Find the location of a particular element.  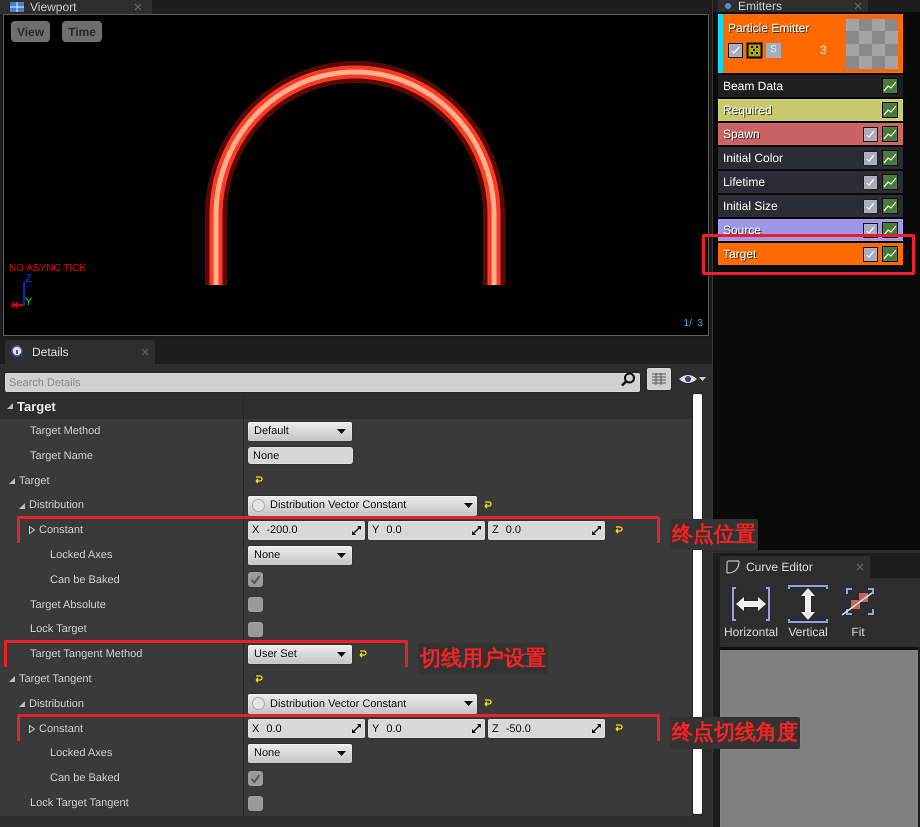

property-label: Target is located at coordinates (34, 481).